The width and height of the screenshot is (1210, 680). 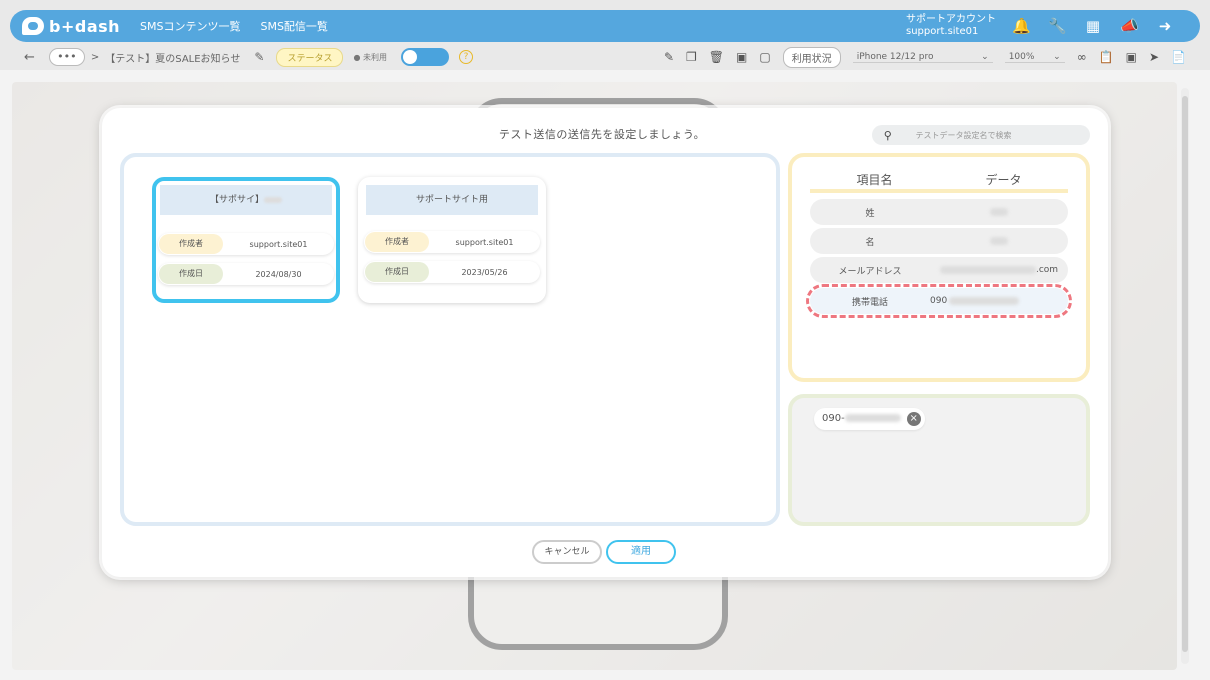 I want to click on back-arrow-icon: ←, so click(x=29, y=57).